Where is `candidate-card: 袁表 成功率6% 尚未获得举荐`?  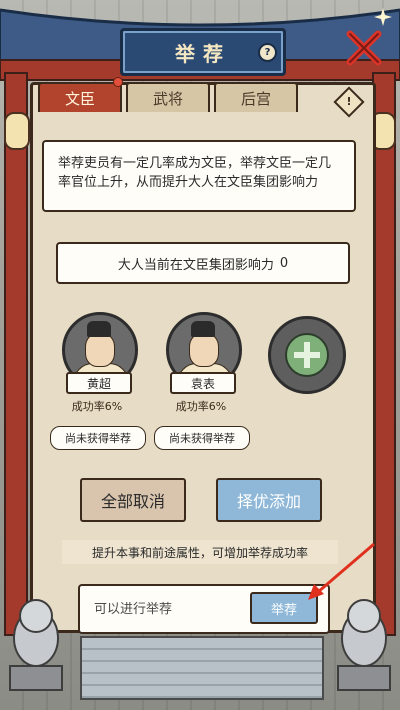 candidate-card: 袁表 成功率6% 尚未获得举荐 is located at coordinates (202, 381).